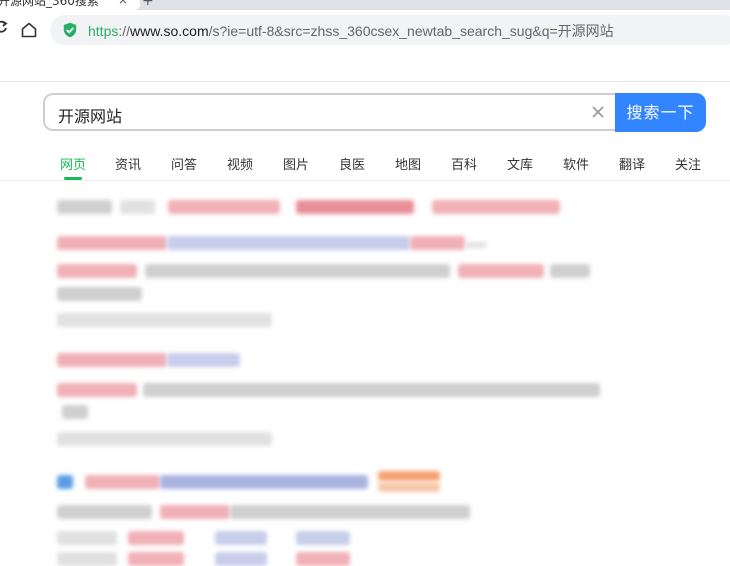 This screenshot has height=566, width=730. What do you see at coordinates (365, 65) in the screenshot?
I see `bookmarks-bar: :` at bounding box center [365, 65].